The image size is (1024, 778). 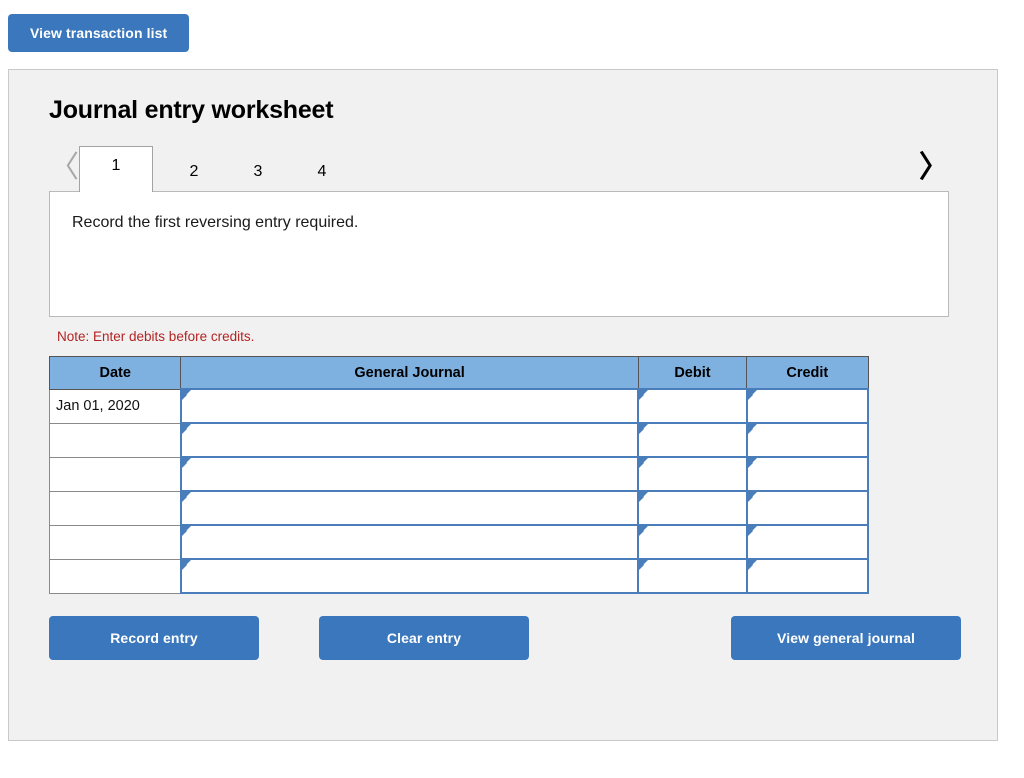 I want to click on column-header-debit: Debit, so click(x=692, y=373).